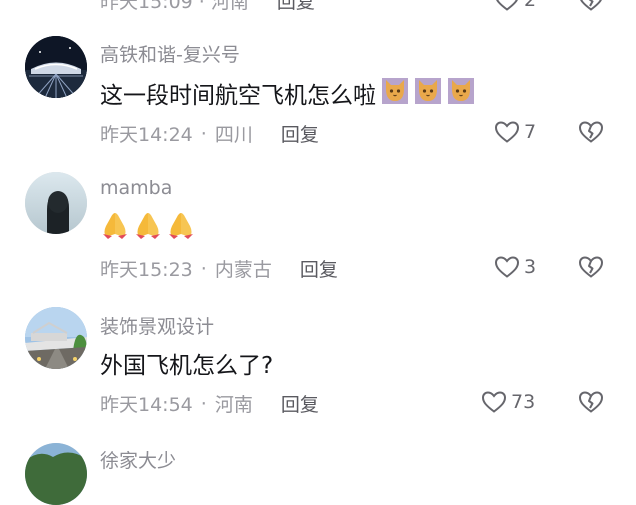  I want to click on comment-text, so click(148, 228).